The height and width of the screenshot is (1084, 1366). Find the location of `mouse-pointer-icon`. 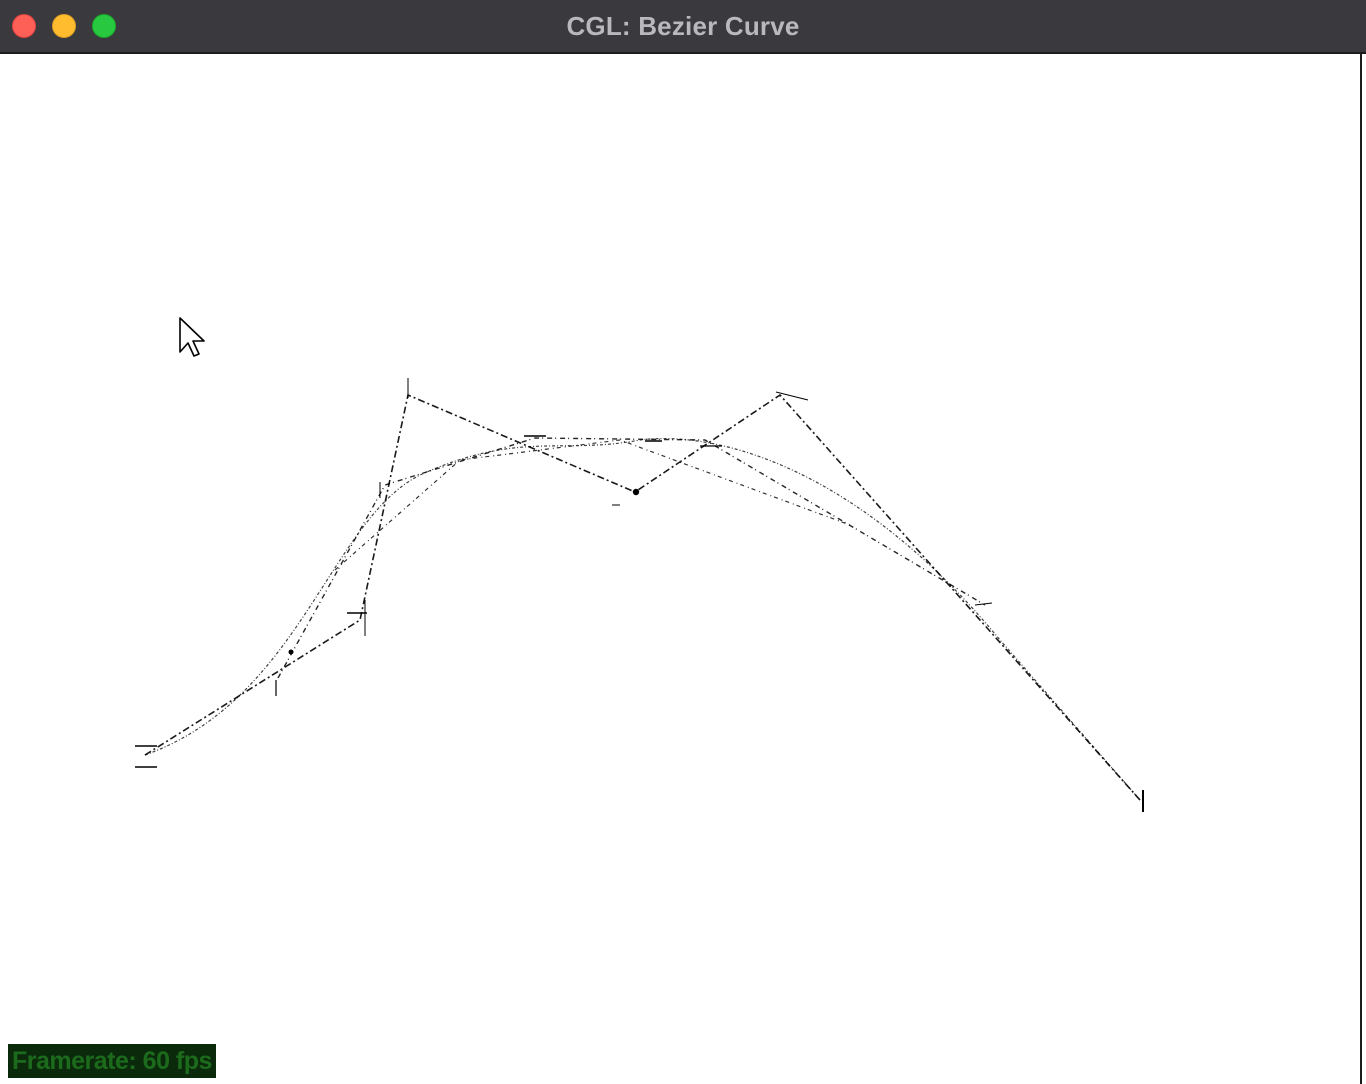

mouse-pointer-icon is located at coordinates (192, 337).